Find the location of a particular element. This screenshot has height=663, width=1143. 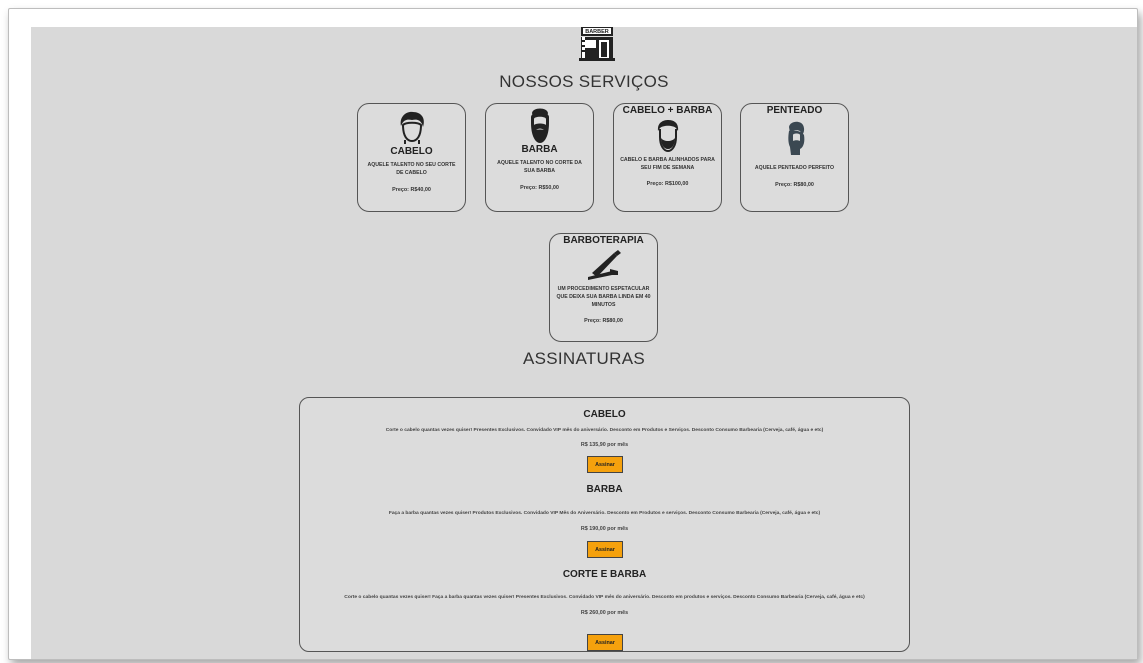

subscribe-button-barba: Assinar is located at coordinates (605, 549).